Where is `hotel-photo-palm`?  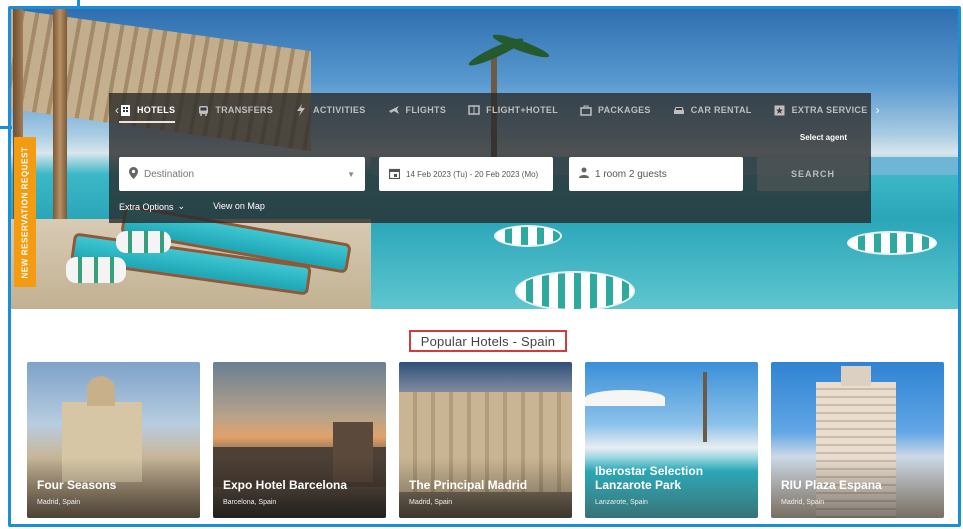 hotel-photo-palm is located at coordinates (705, 407).